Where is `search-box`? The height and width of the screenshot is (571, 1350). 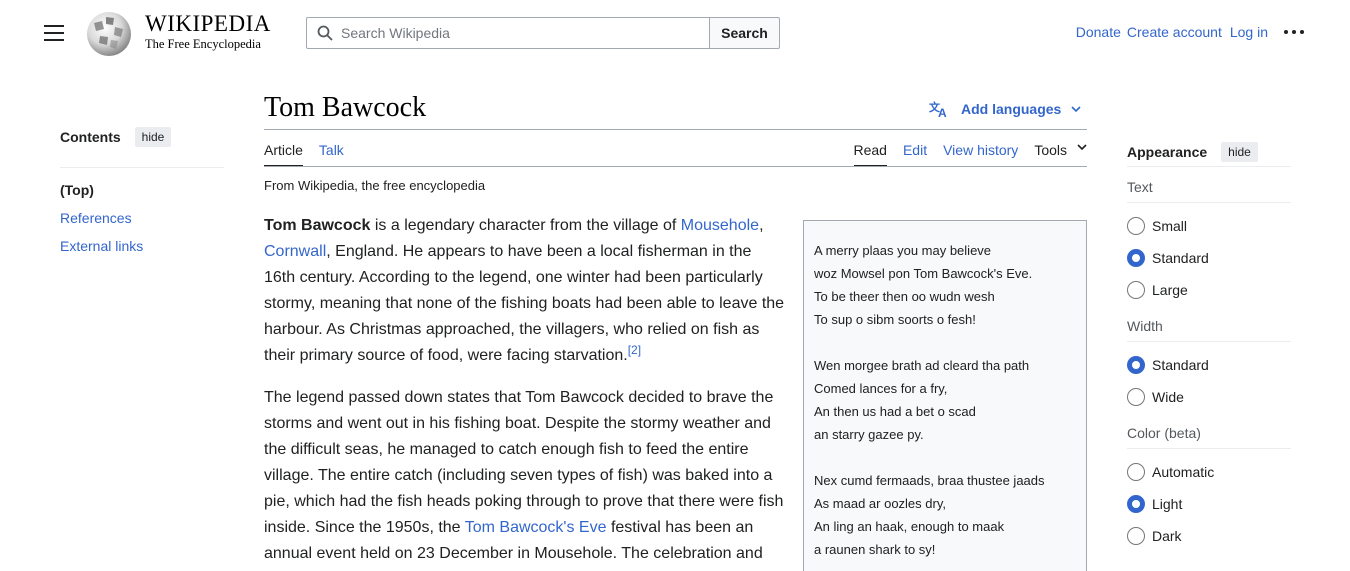 search-box is located at coordinates (508, 33).